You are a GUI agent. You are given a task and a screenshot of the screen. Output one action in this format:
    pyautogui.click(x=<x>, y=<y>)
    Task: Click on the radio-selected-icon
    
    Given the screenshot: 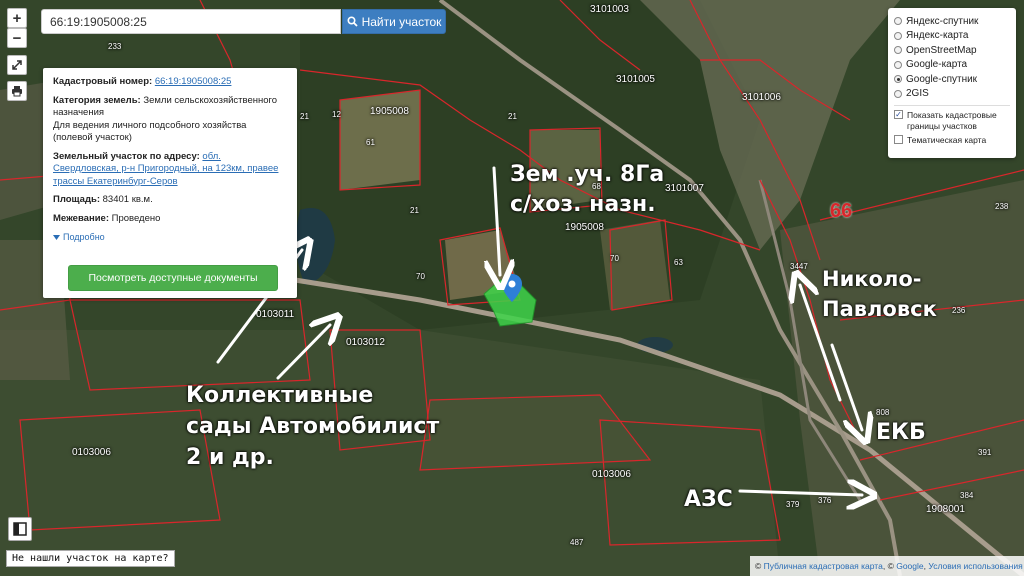 What is the action you would take?
    pyautogui.click(x=898, y=79)
    